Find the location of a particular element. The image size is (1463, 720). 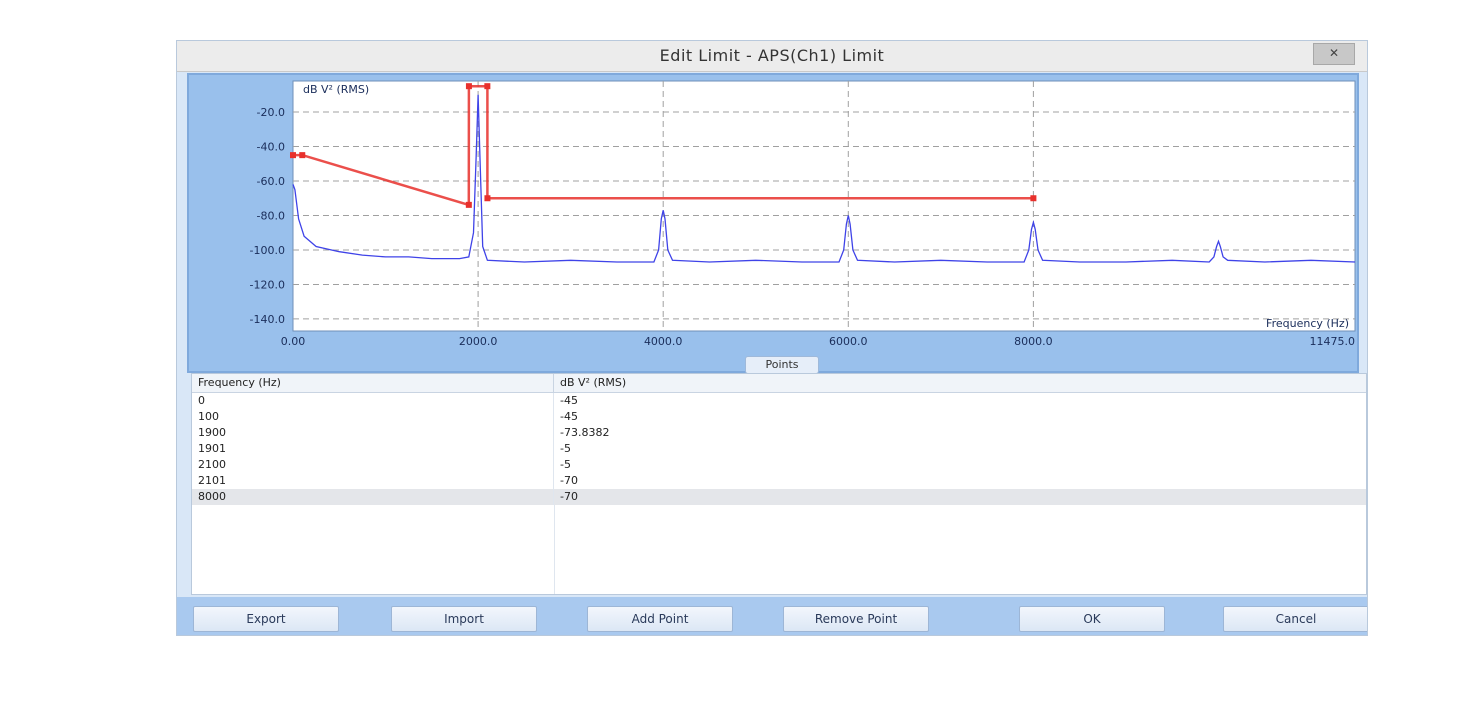

frequency-cell: 1900 is located at coordinates (373, 433).